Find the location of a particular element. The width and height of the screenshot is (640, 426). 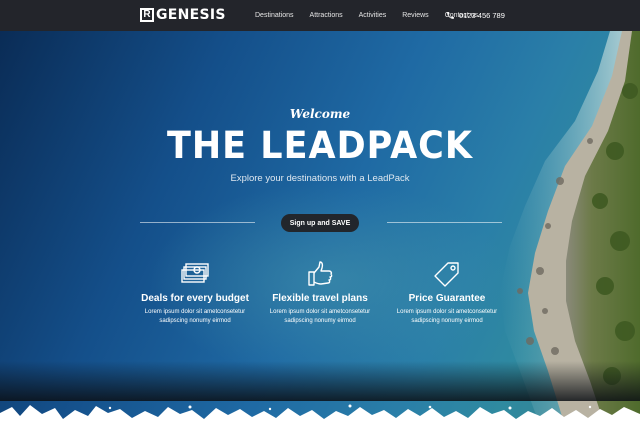

logo-text: GENESIS is located at coordinates (191, 15).